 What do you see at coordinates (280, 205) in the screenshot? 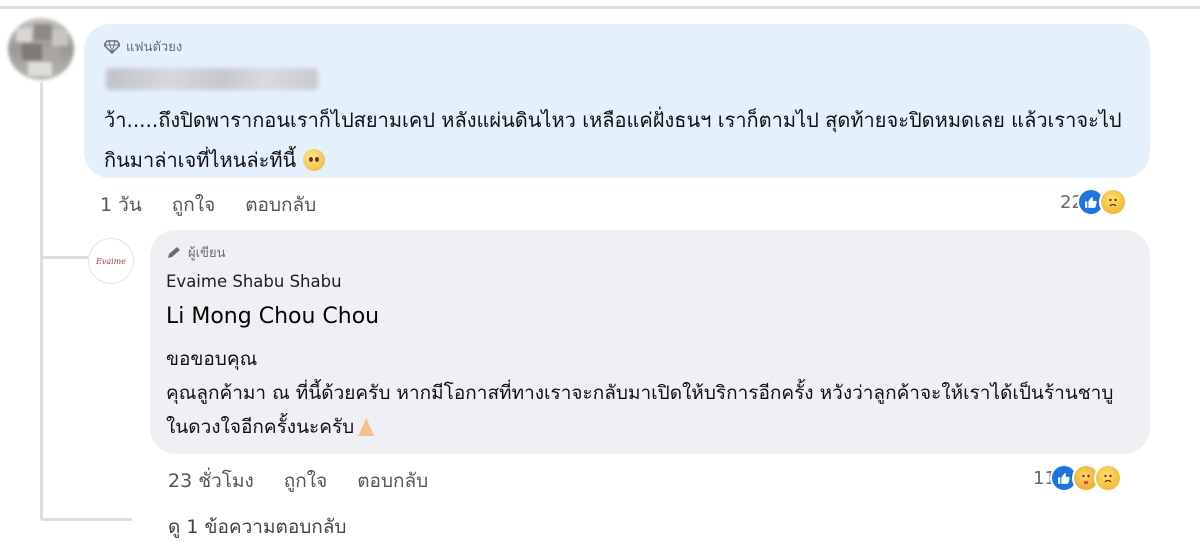
I see `reply-button: ตอบกลับ` at bounding box center [280, 205].